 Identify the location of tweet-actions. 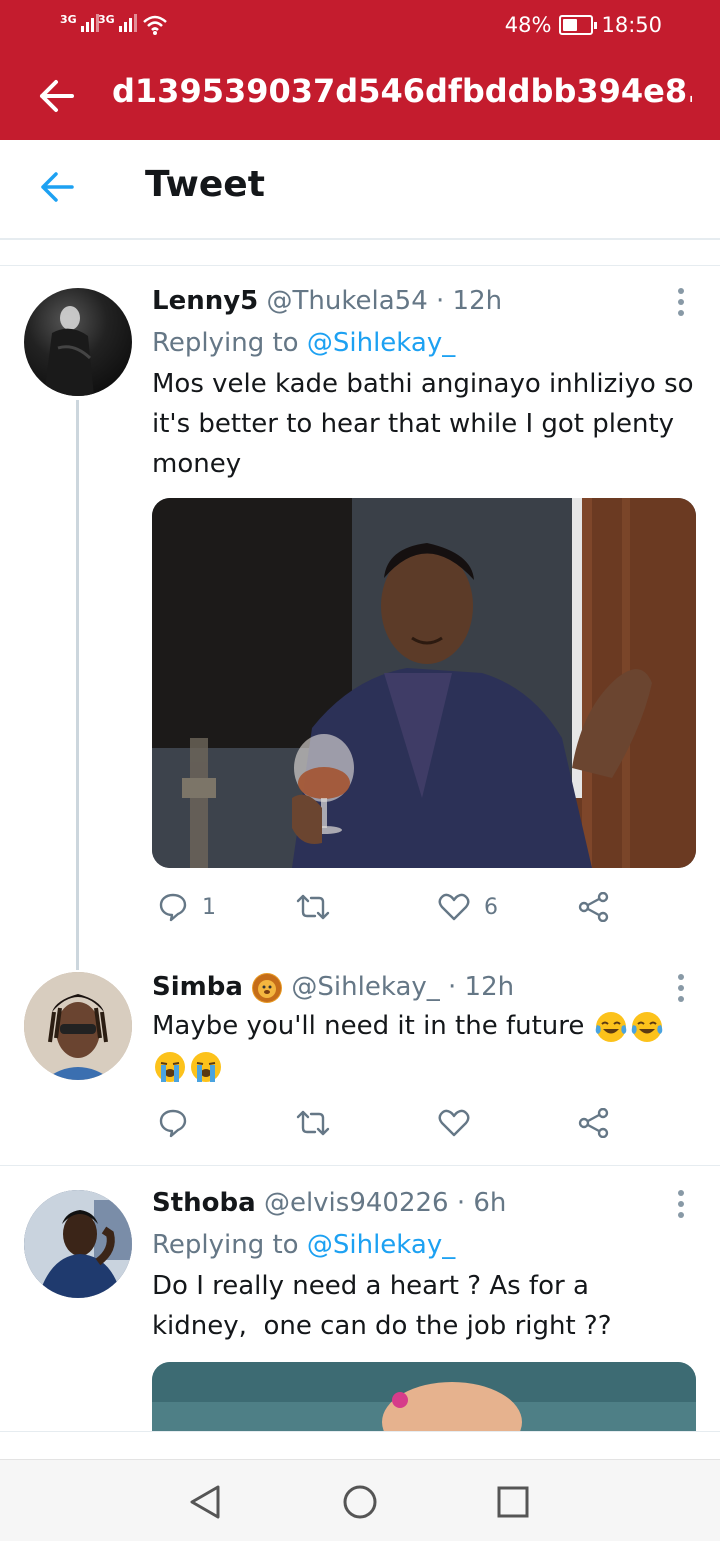
(392, 1128).